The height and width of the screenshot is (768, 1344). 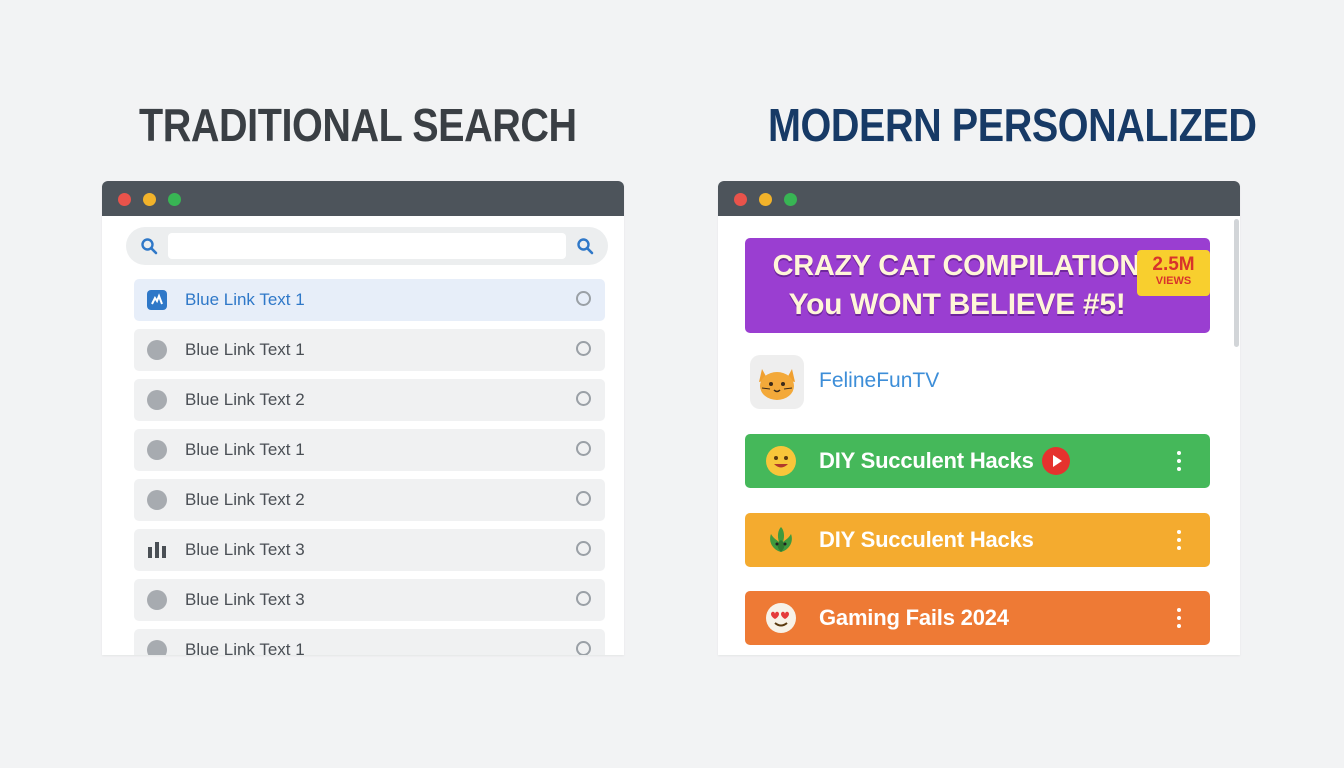 I want to click on search-input, so click(x=367, y=246).